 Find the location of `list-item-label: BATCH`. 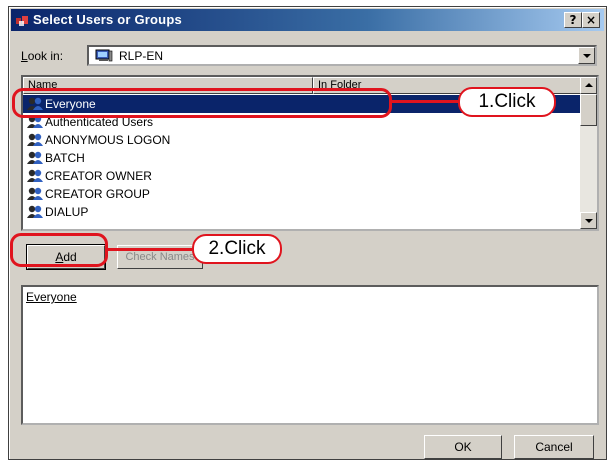

list-item-label: BATCH is located at coordinates (65, 158).